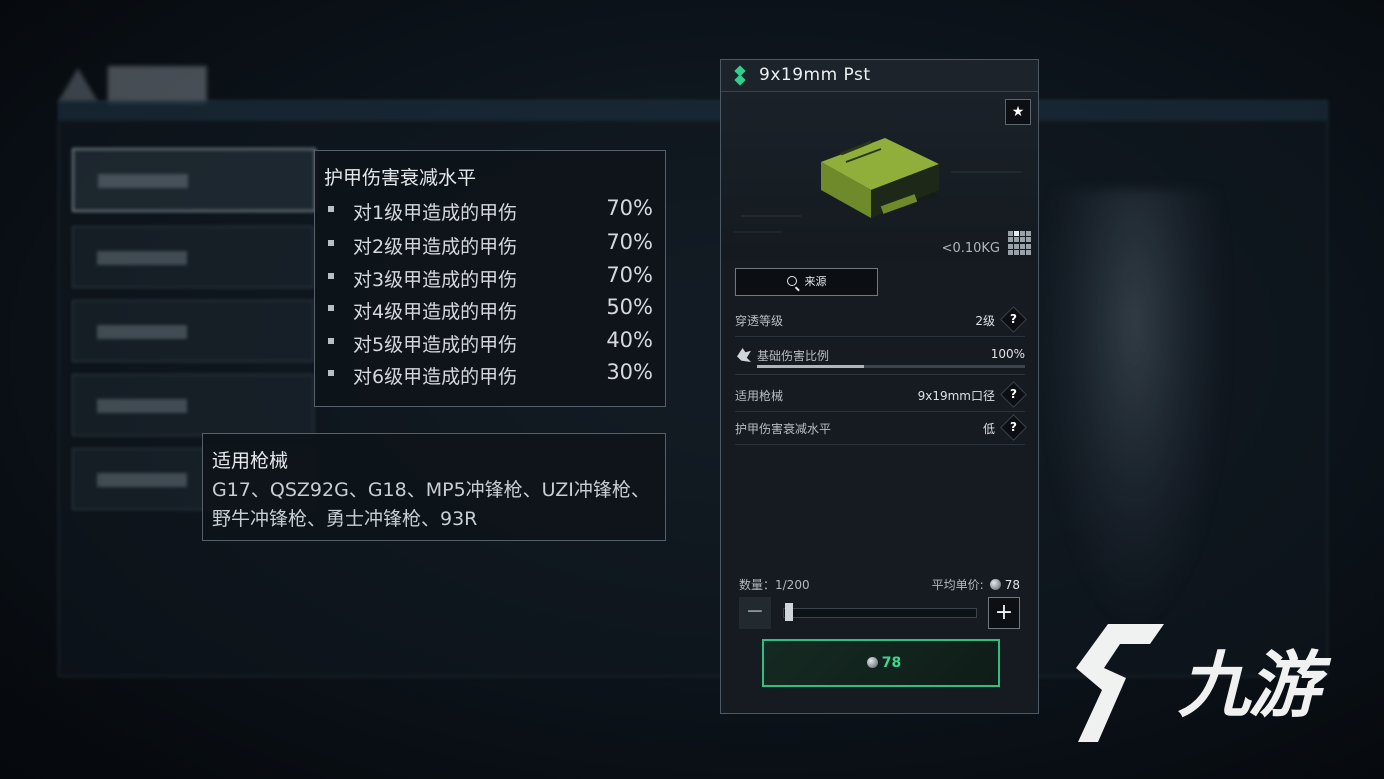  I want to click on background-section-title: ████, so click(132, 85).